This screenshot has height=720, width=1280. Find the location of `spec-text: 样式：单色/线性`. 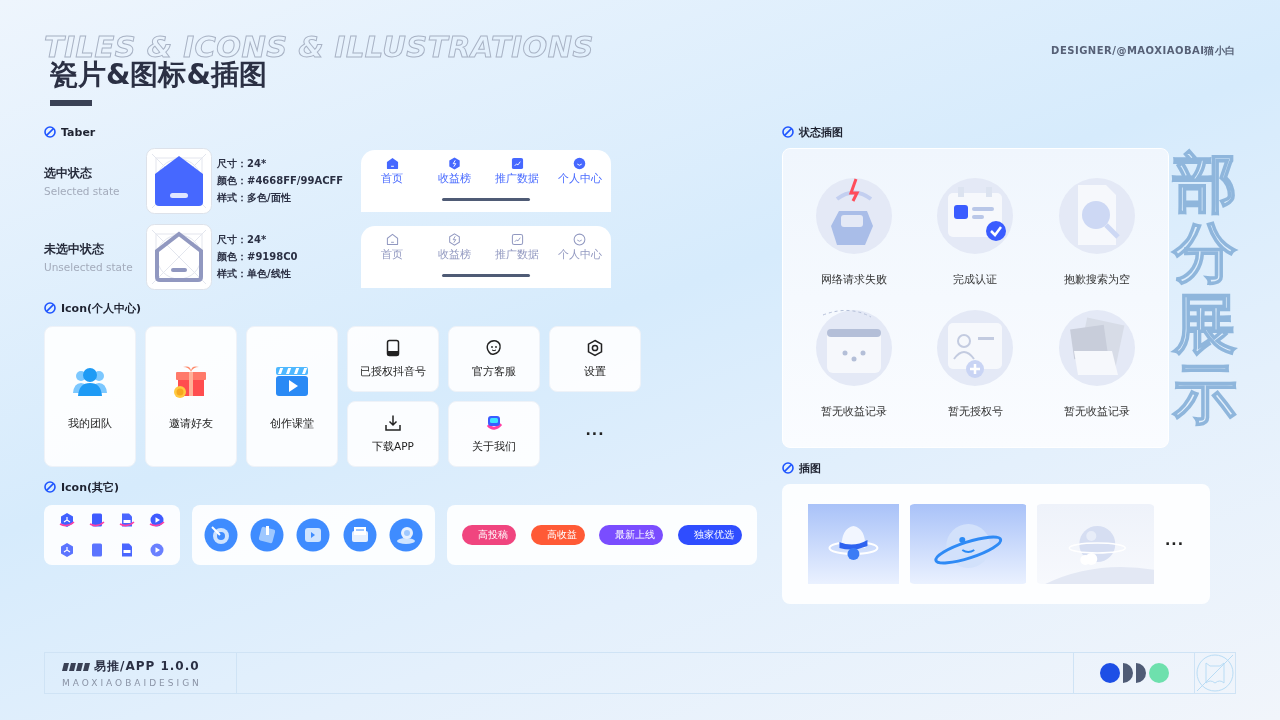

spec-text: 样式：单色/线性 is located at coordinates (254, 274).